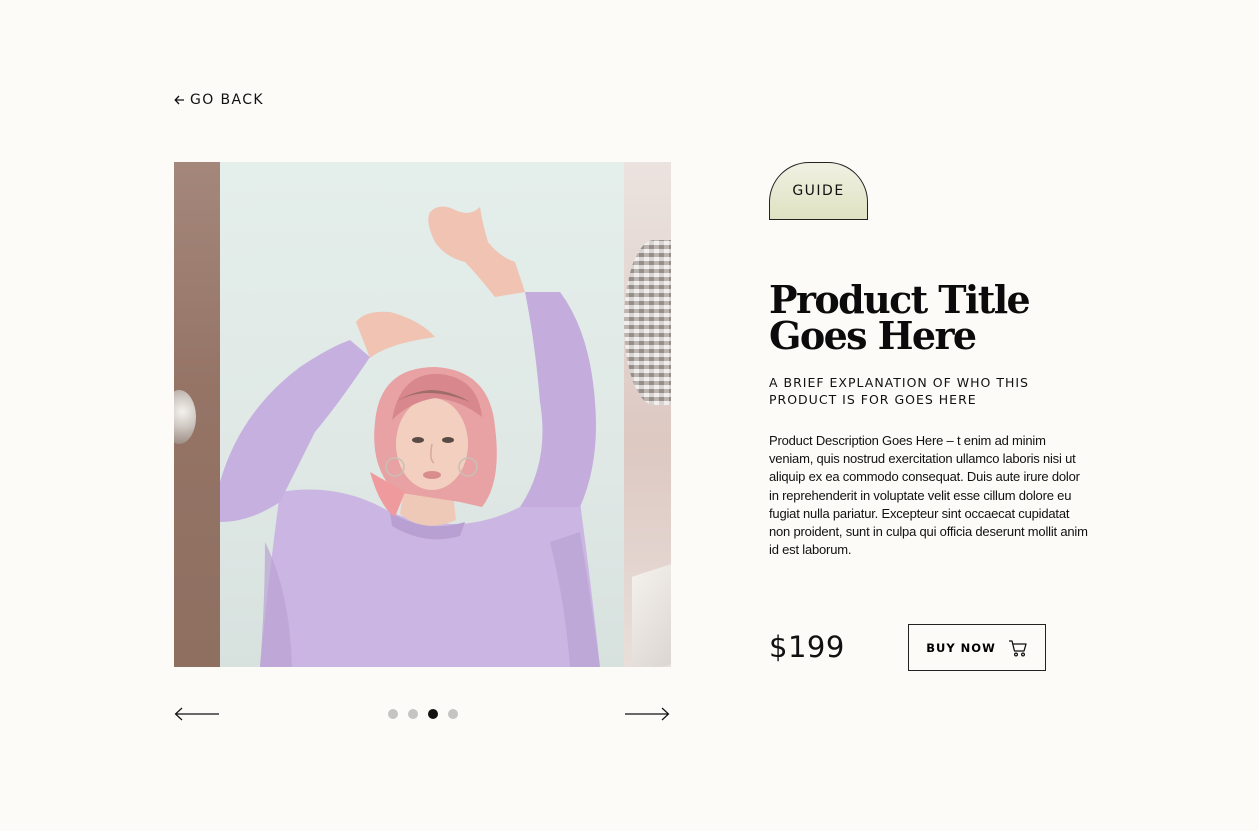 Image resolution: width=1259 pixels, height=831 pixels. I want to click on paper-fragment, so click(651, 612).